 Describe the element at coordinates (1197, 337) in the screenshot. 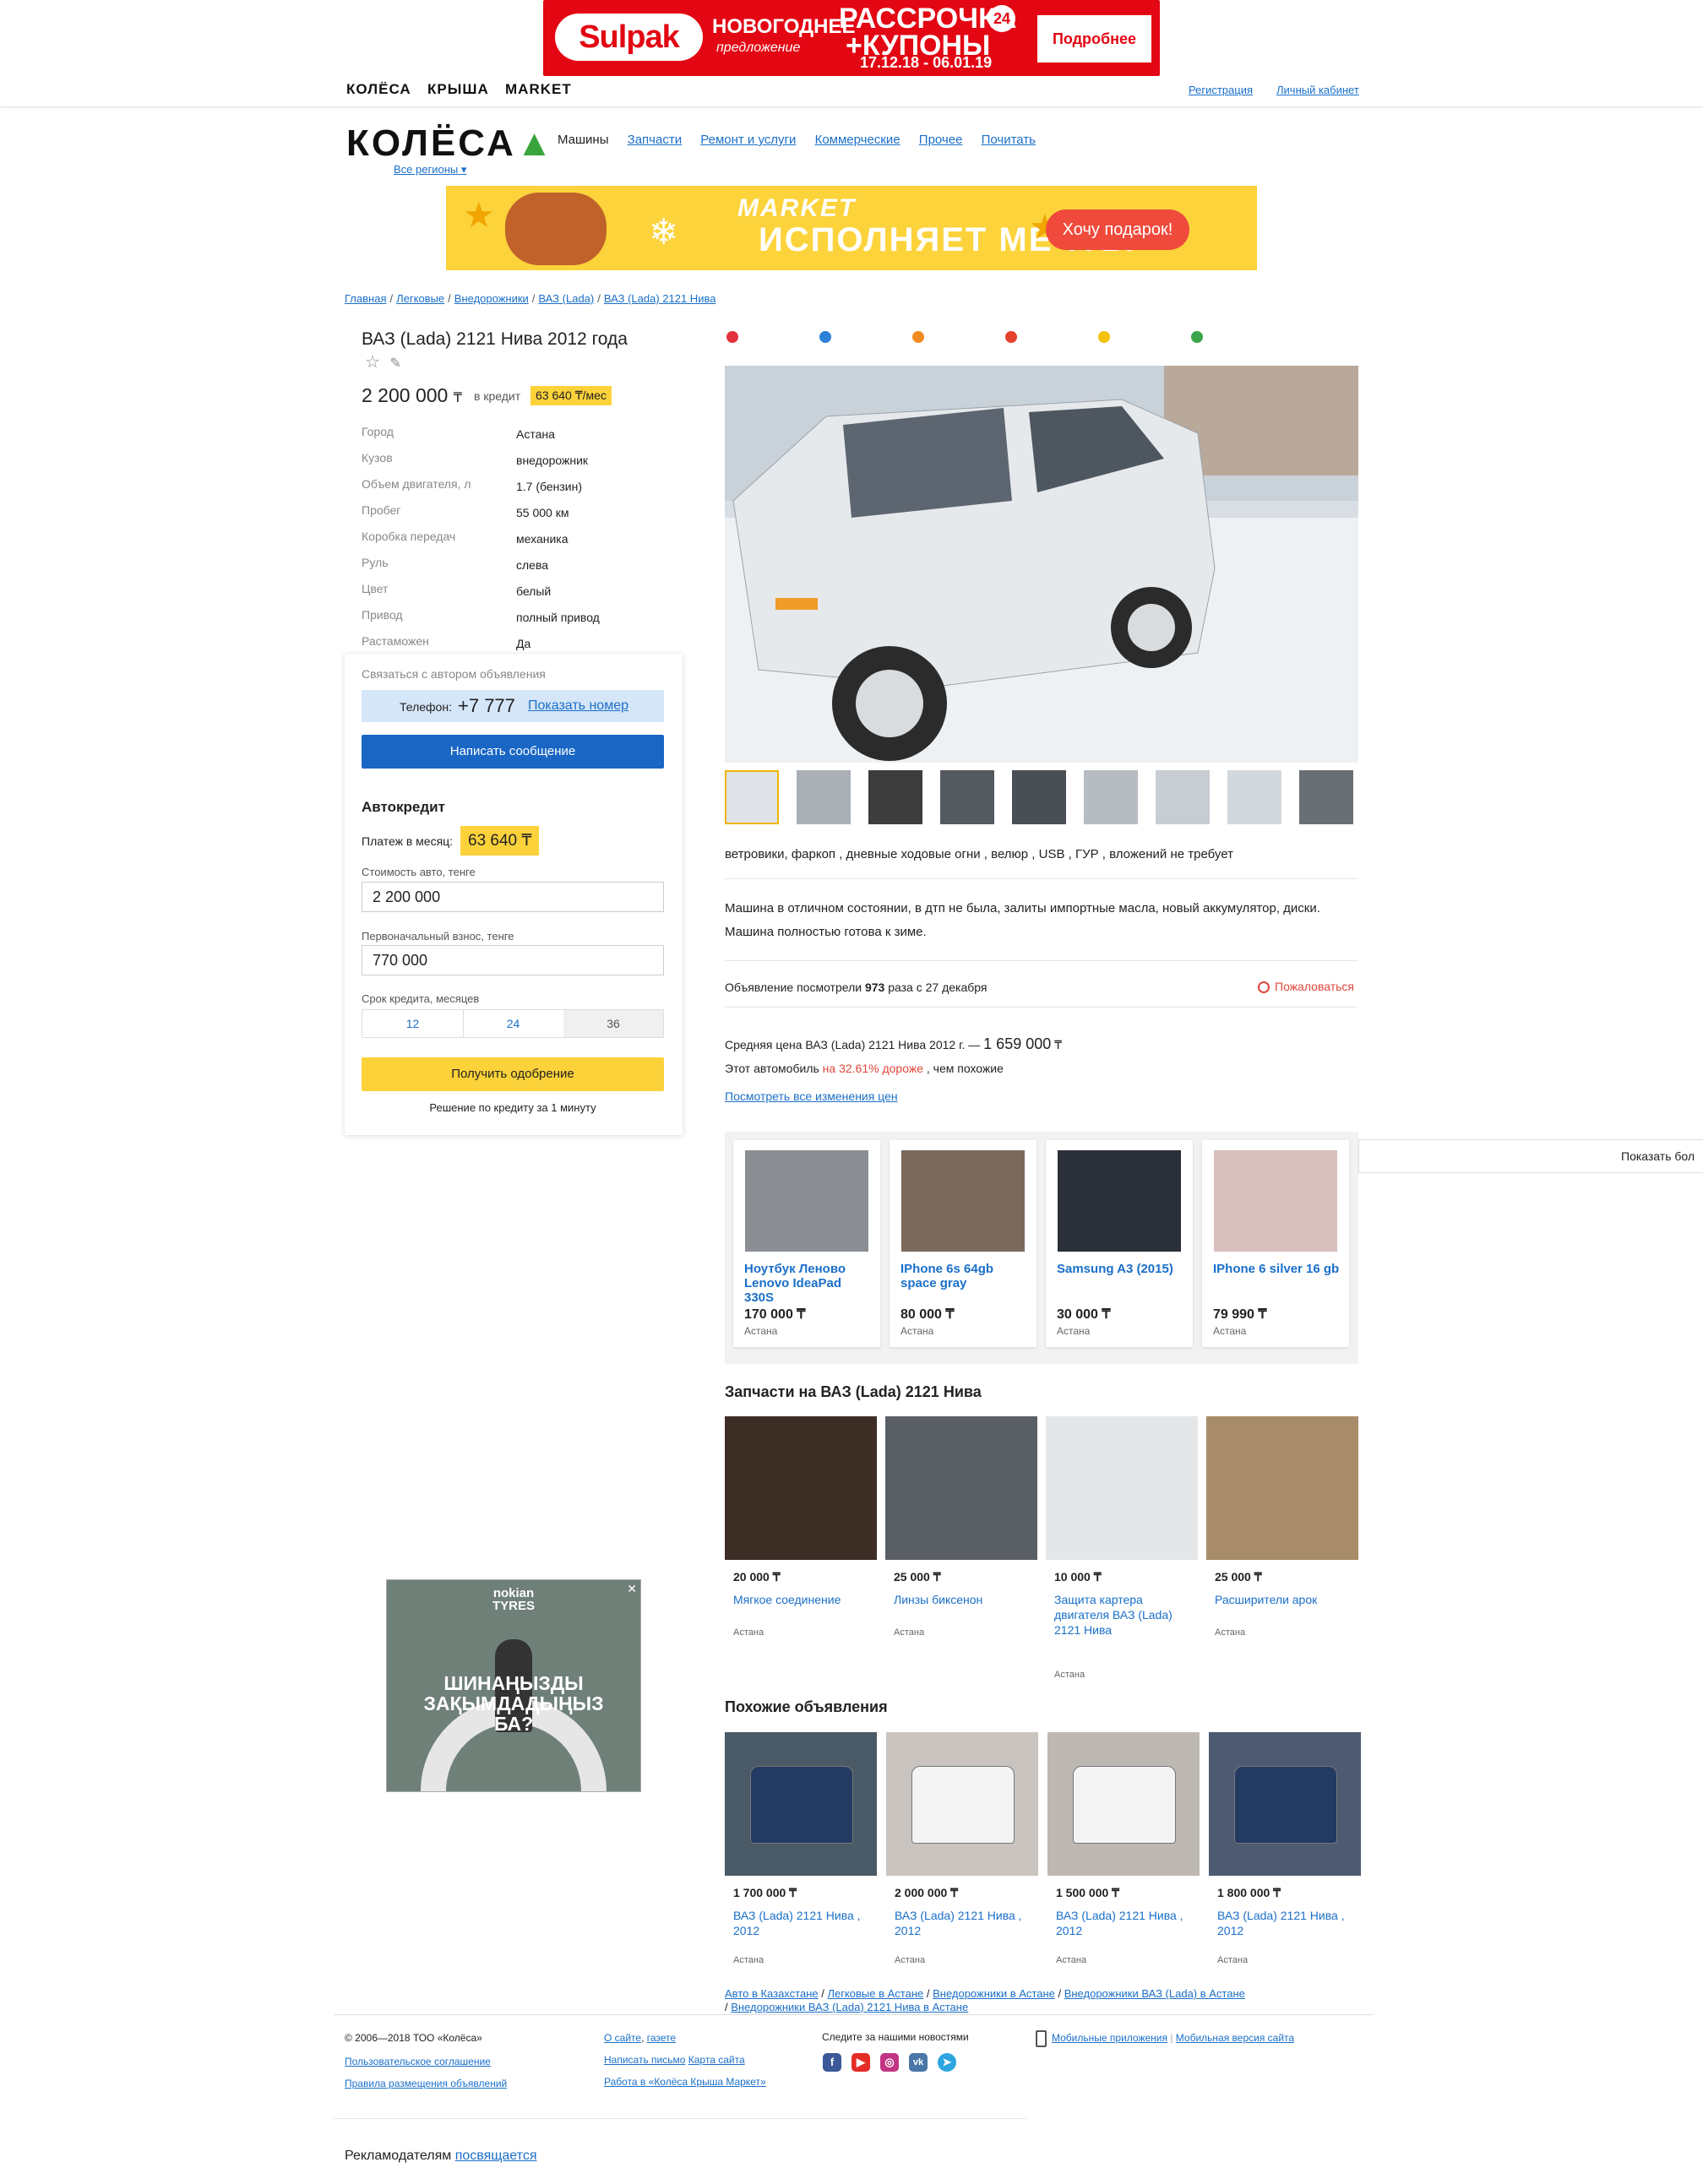

I see `share-whatsapp-icon` at that location.